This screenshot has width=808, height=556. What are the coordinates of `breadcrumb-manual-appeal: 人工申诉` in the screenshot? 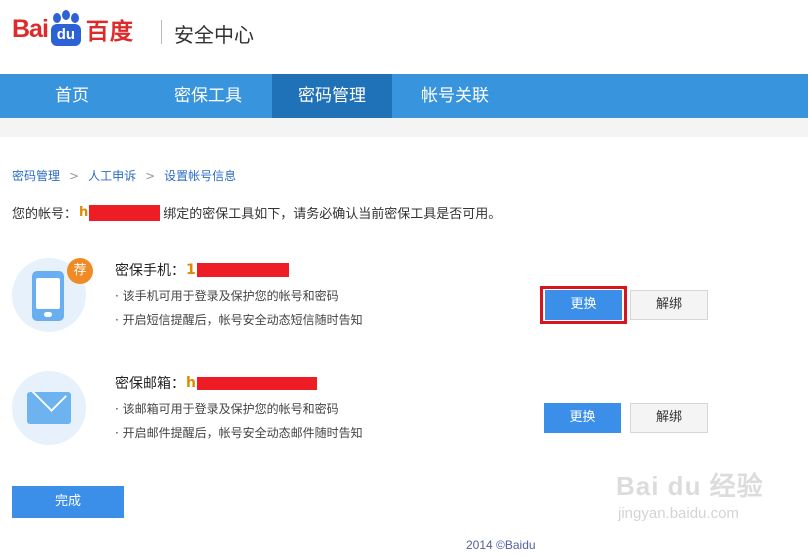 It's located at (112, 175).